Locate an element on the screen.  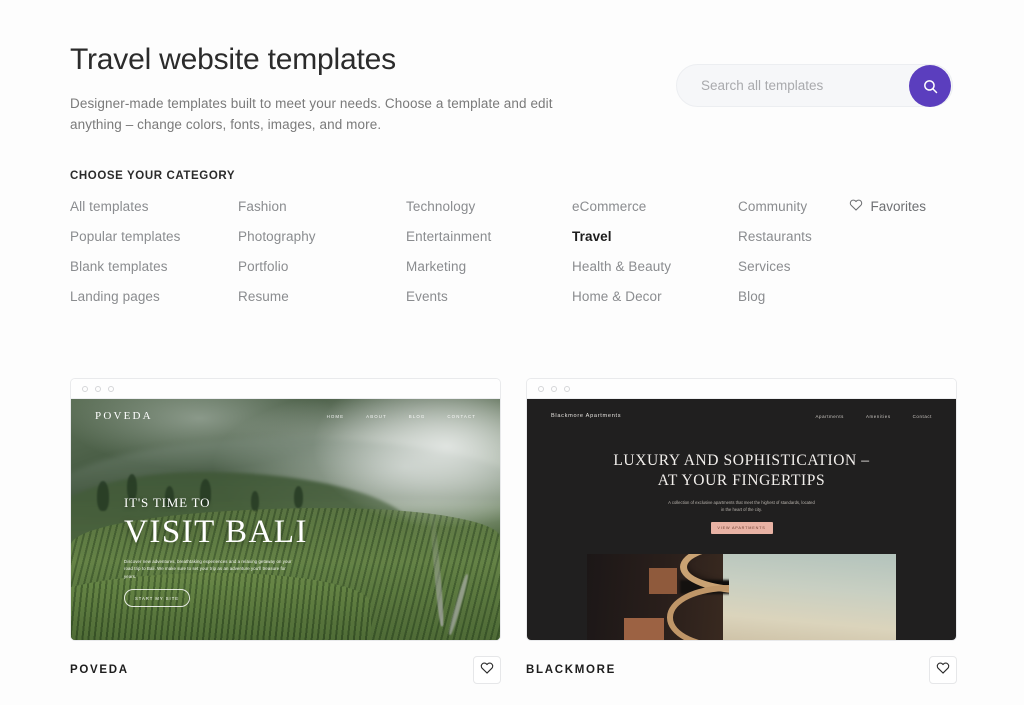
preview-logo: Blackmore Apartments is located at coordinates (586, 416).